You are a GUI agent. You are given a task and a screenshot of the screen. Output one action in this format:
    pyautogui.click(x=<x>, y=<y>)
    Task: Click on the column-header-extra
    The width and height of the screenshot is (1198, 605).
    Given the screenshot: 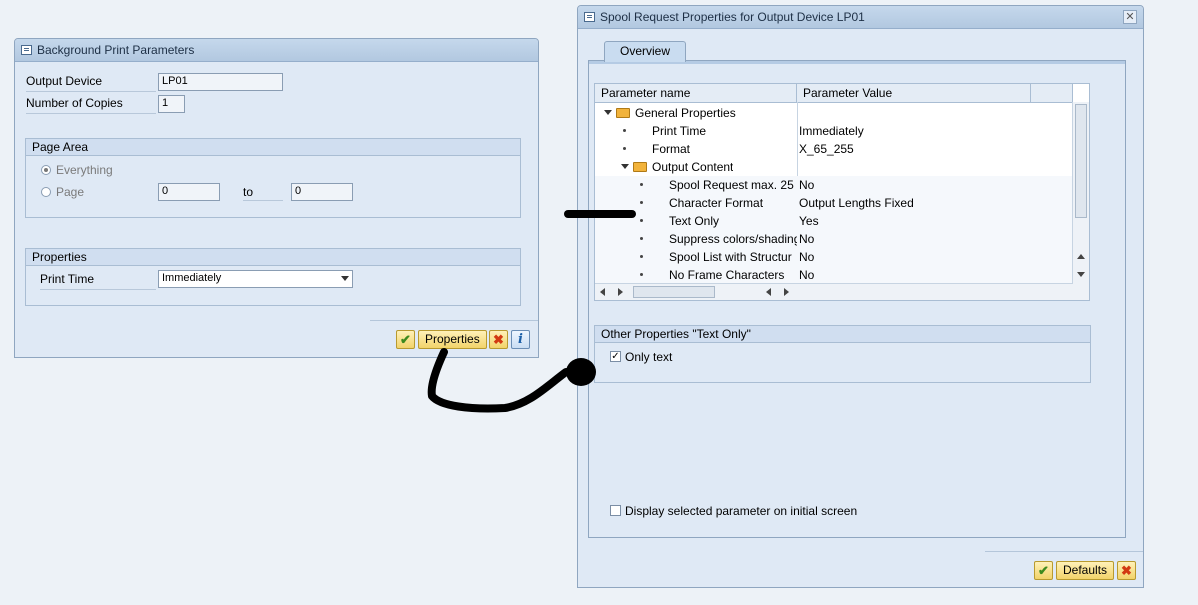 What is the action you would take?
    pyautogui.click(x=1052, y=93)
    